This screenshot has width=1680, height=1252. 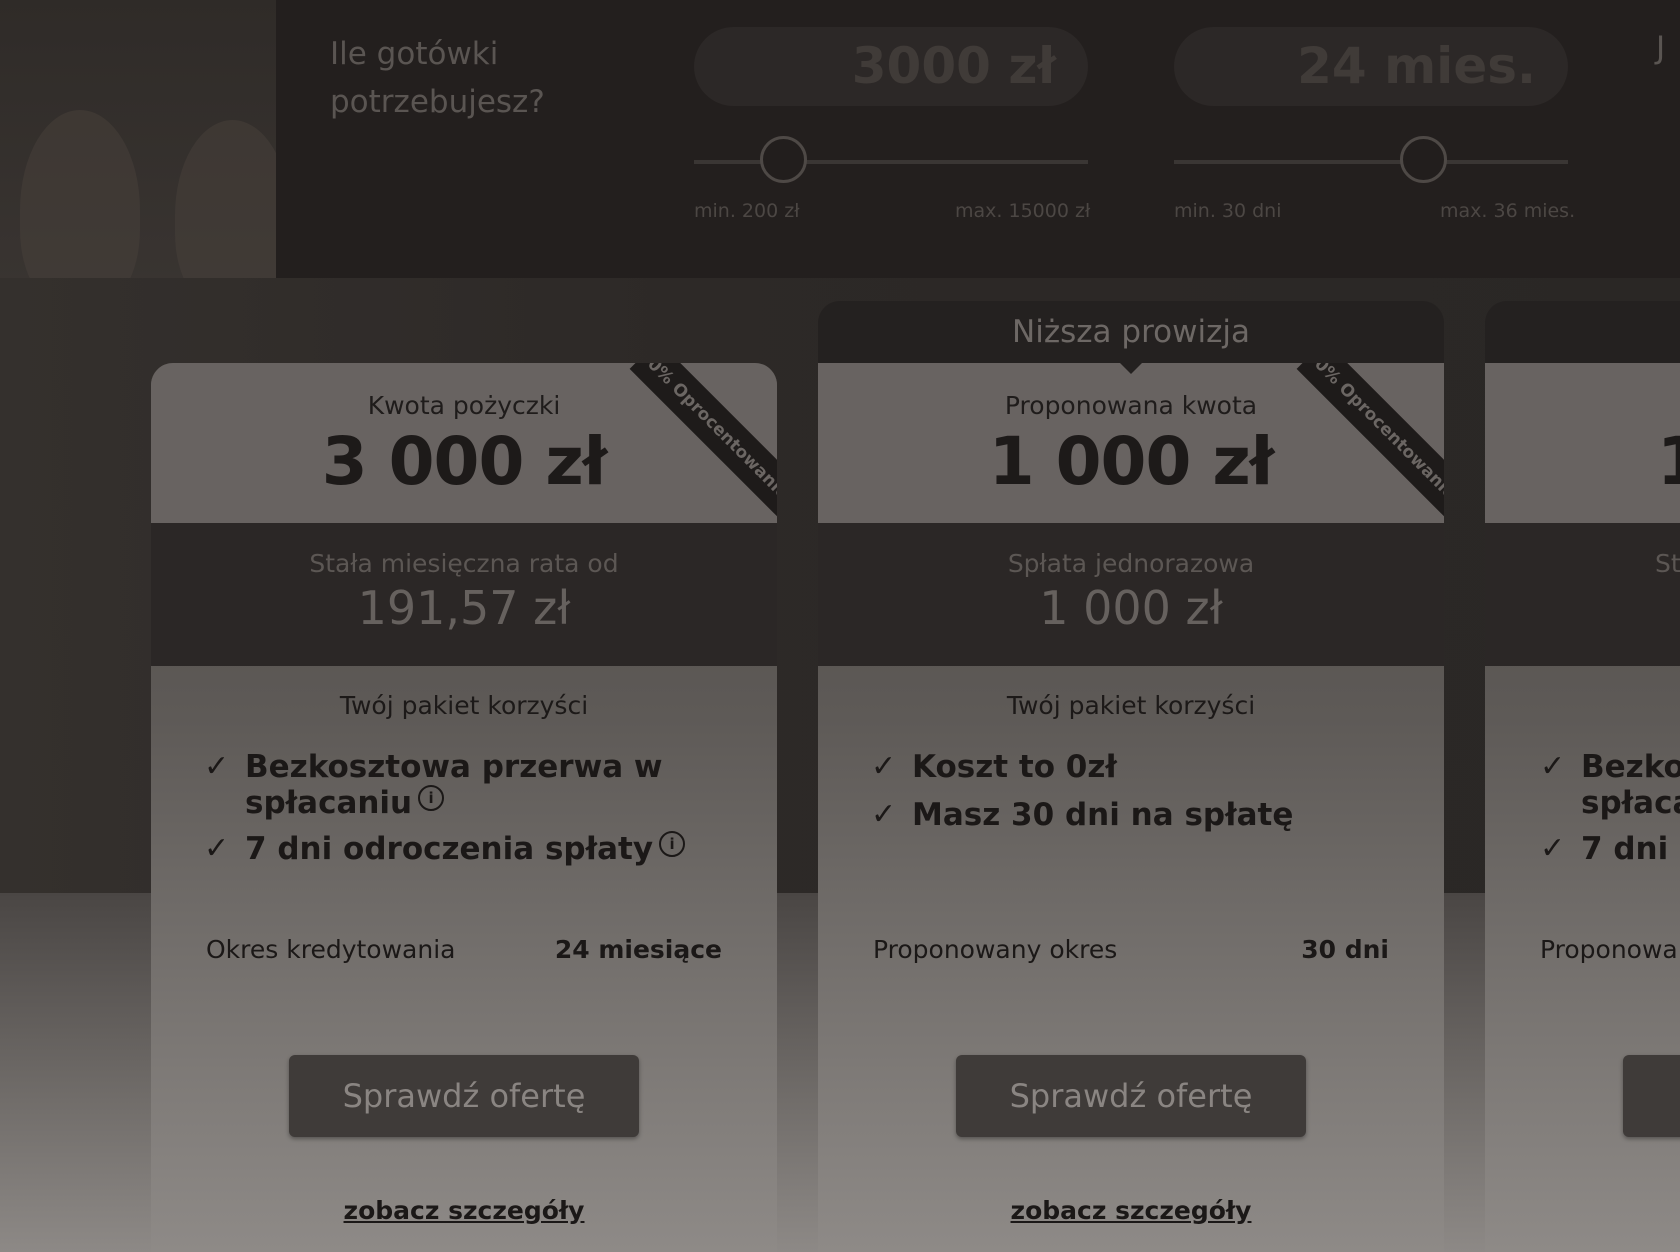 I want to click on benefit-label: 7 dni odroczenia spłaty, so click(x=449, y=849).